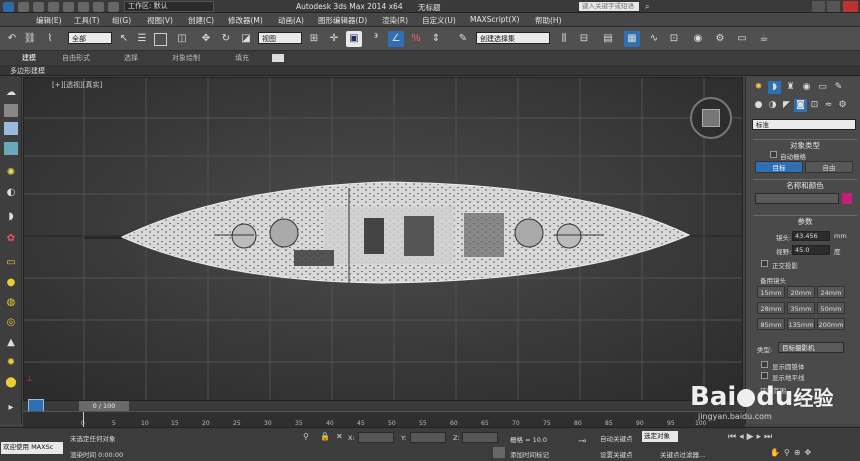 This screenshot has height=461, width=860. What do you see at coordinates (811, 236) in the screenshot?
I see `lens-input: 43.456` at bounding box center [811, 236].